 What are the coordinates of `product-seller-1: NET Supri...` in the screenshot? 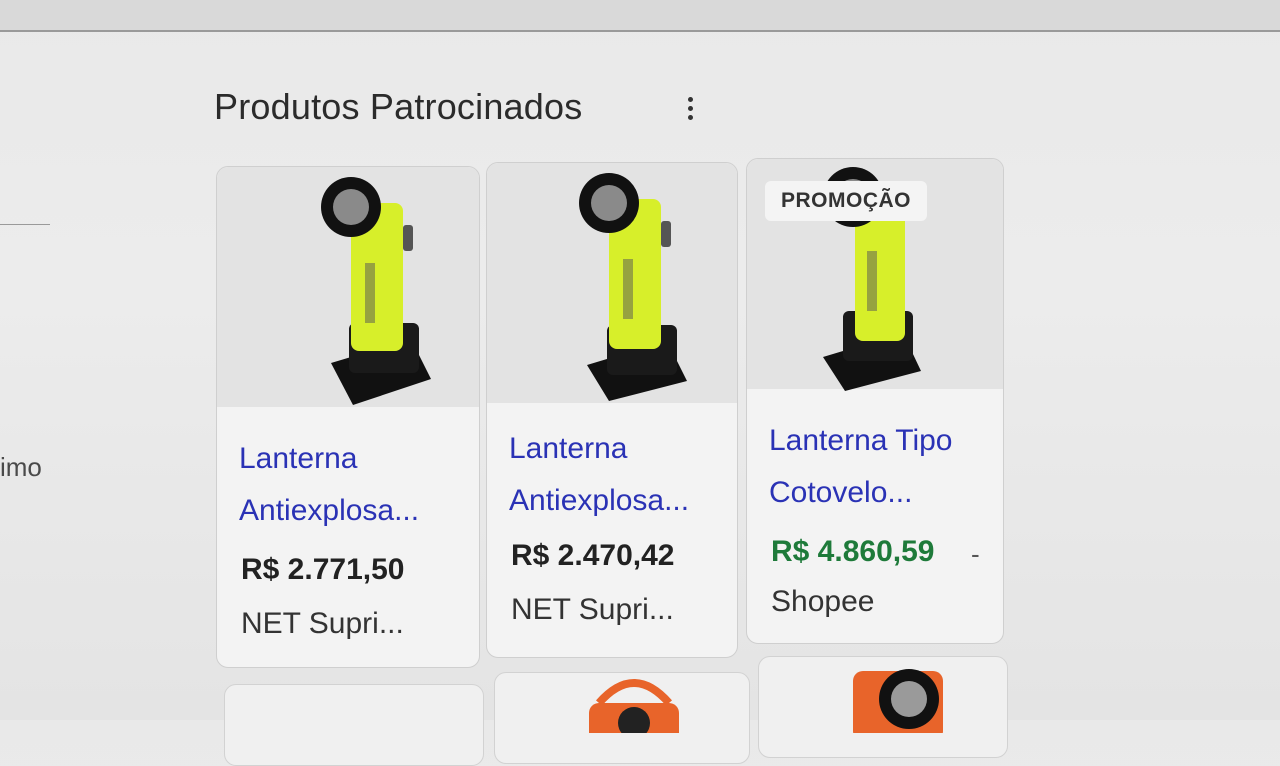 It's located at (322, 623).